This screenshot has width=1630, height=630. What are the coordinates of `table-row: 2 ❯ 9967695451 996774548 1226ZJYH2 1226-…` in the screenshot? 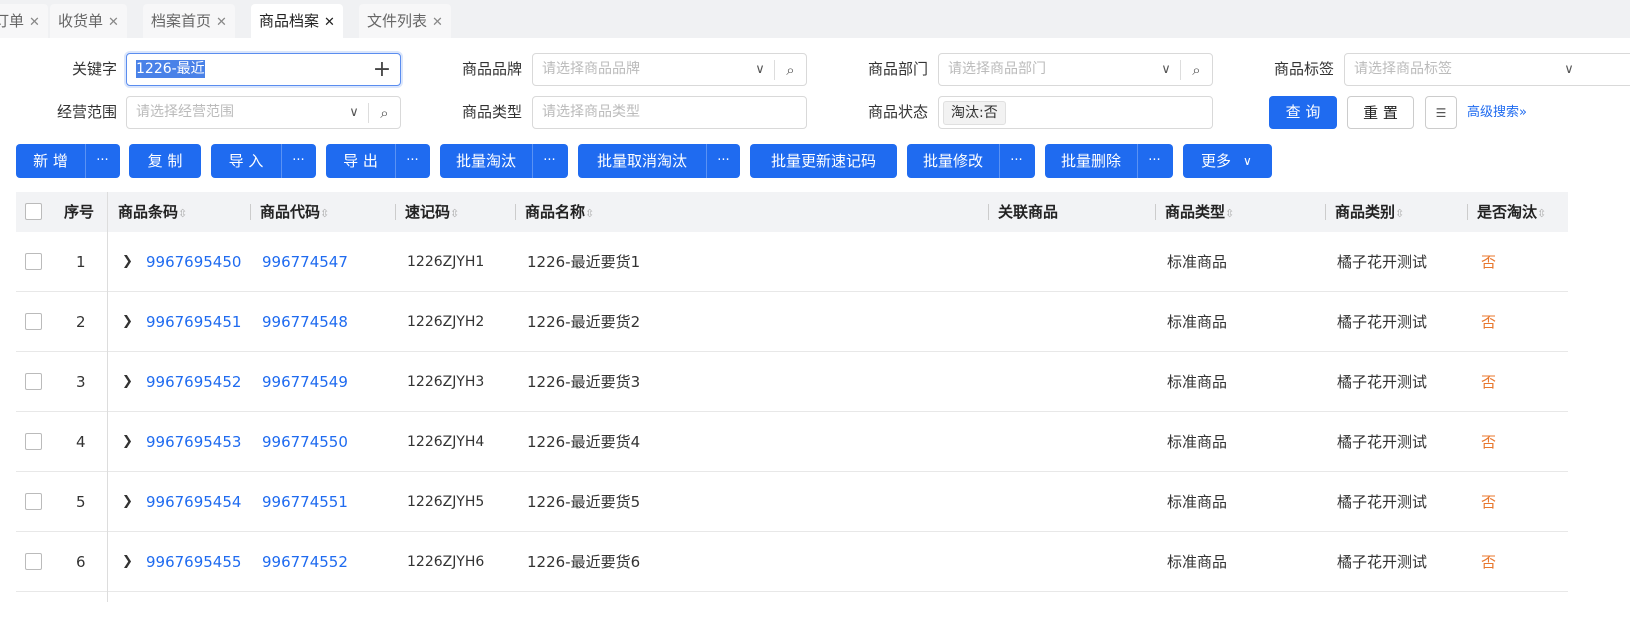 It's located at (792, 322).